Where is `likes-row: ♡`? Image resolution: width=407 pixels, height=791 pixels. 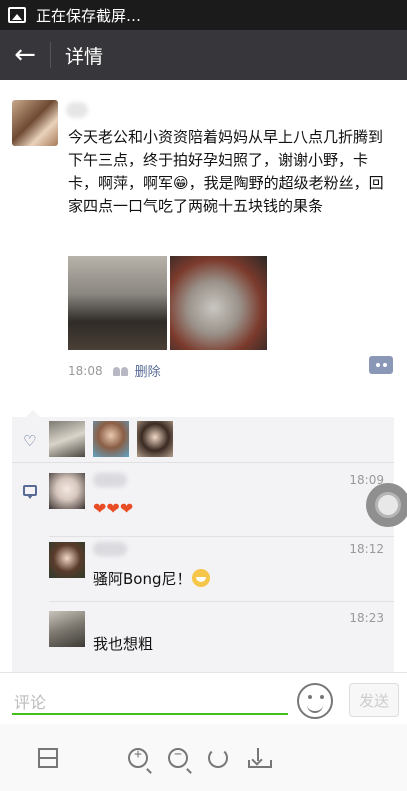
likes-row: ♡ is located at coordinates (203, 440).